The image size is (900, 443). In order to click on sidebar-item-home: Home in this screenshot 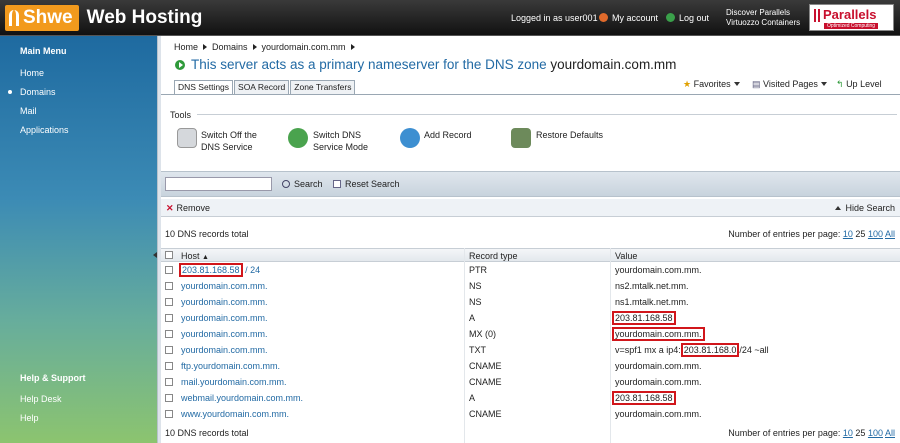, I will do `click(32, 73)`.